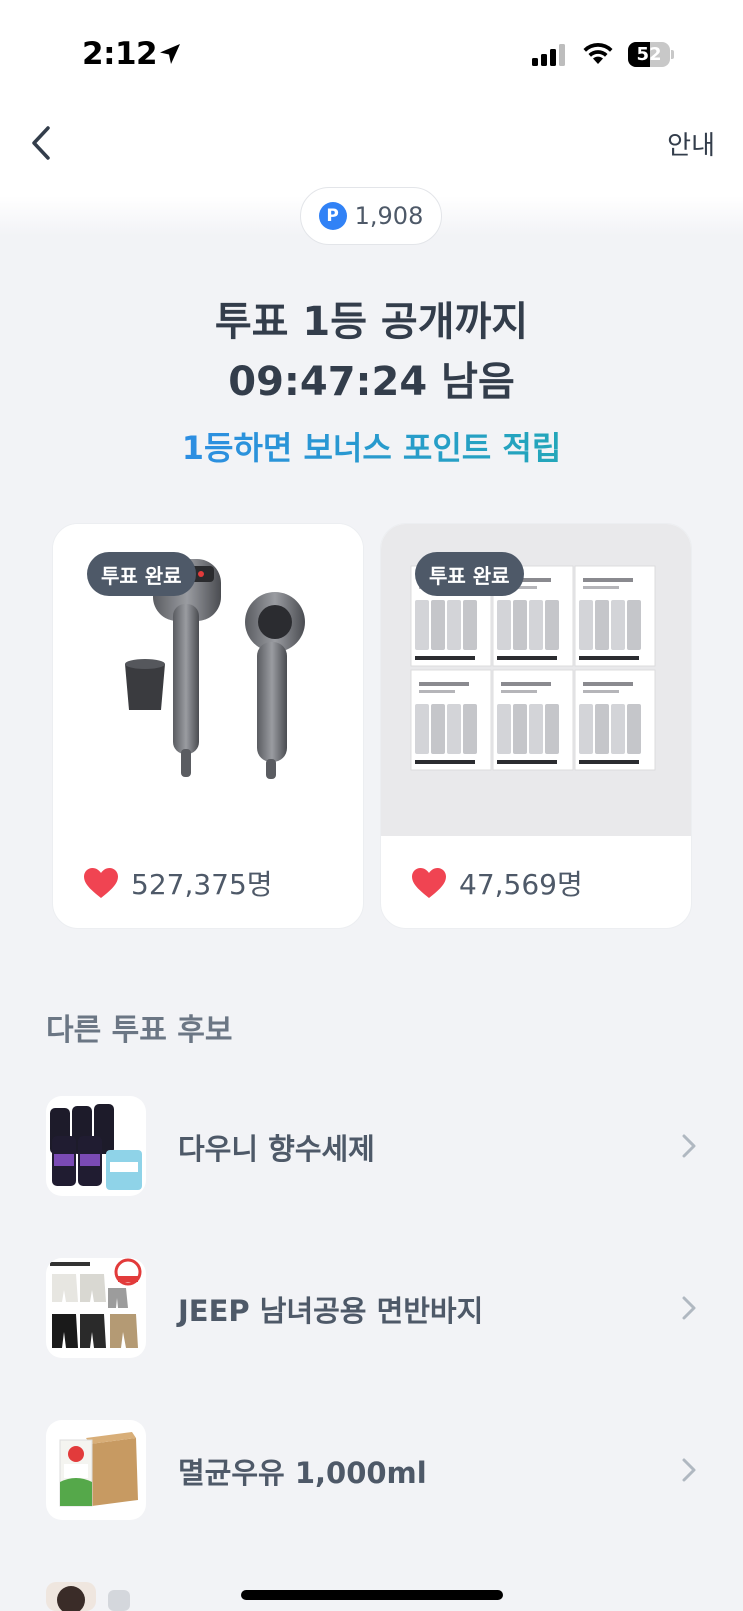 The image size is (743, 1611). Describe the element at coordinates (139, 1030) in the screenshot. I see `other-candidates-title: 다른 투표 후보` at that location.